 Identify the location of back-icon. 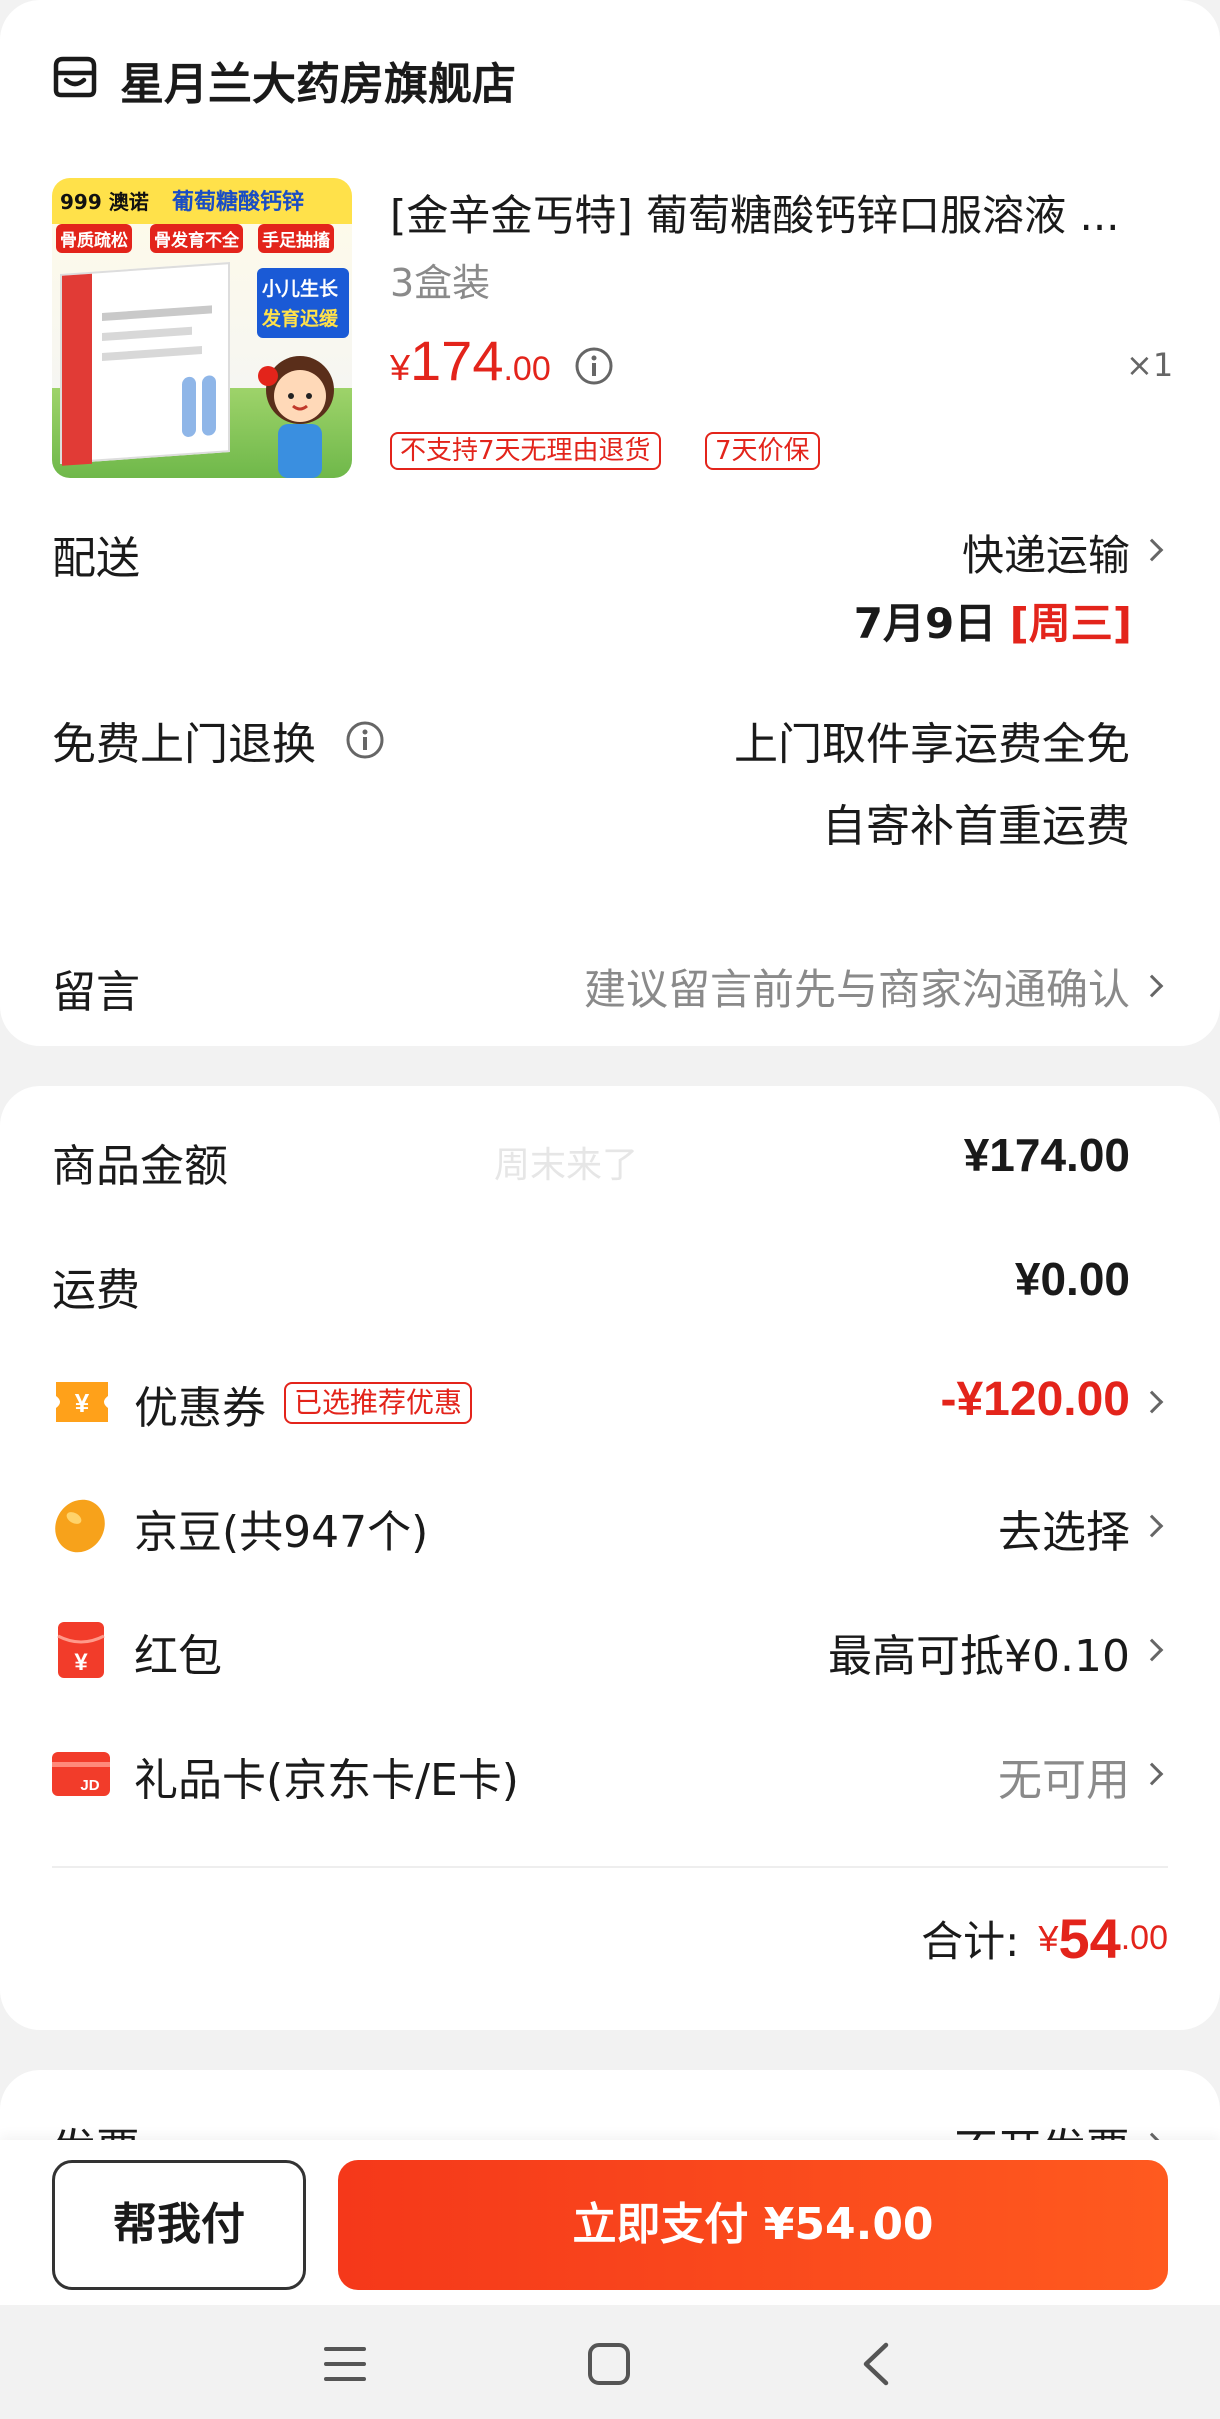
(876, 2364).